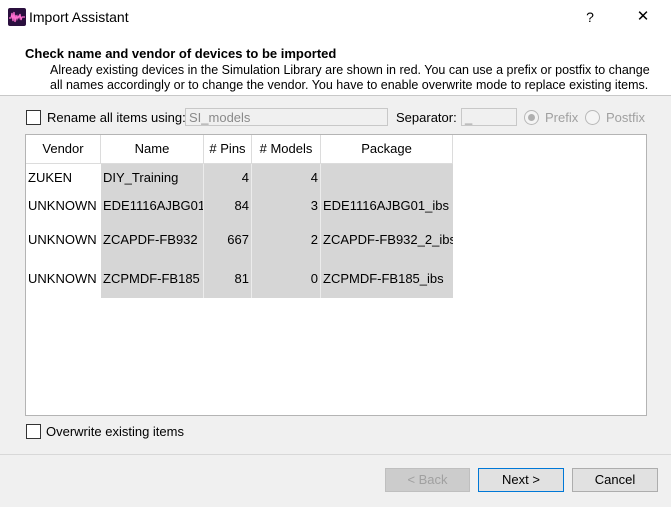  What do you see at coordinates (286, 206) in the screenshot?
I see `table-cell-models: 3` at bounding box center [286, 206].